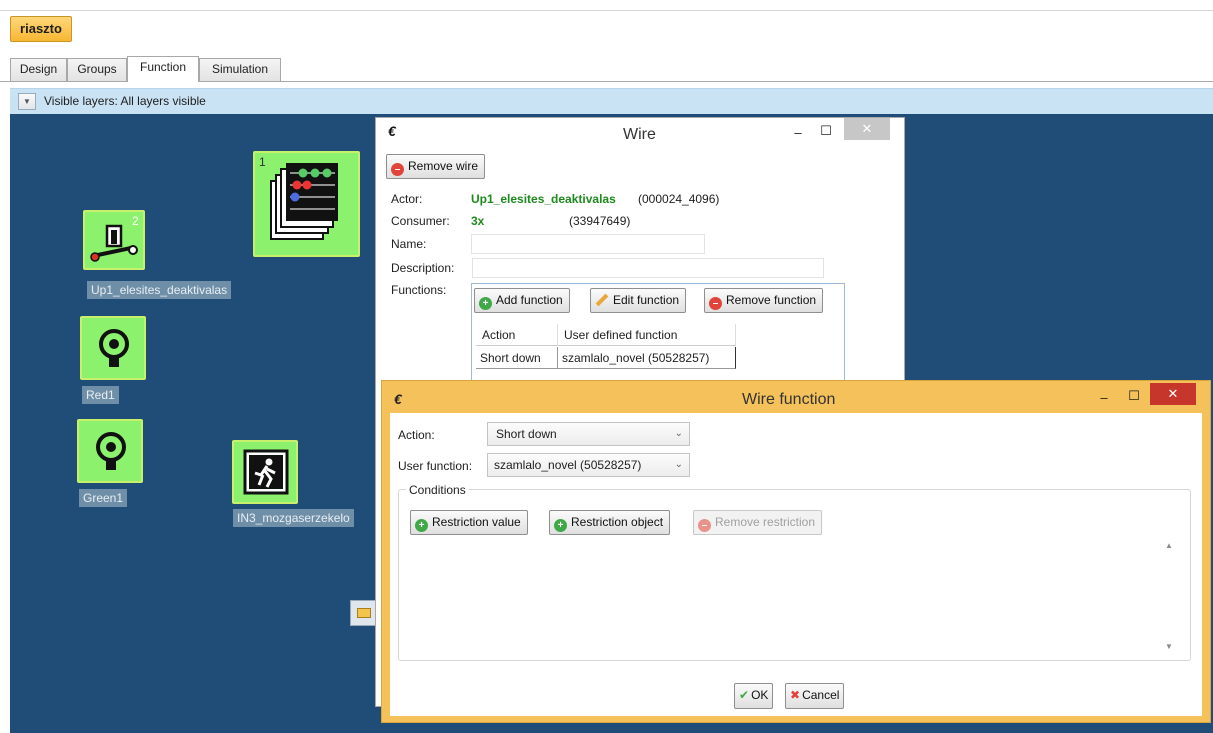 The width and height of the screenshot is (1213, 733). Describe the element at coordinates (771, 300) in the screenshot. I see `remove-function-label: Remove function` at that location.